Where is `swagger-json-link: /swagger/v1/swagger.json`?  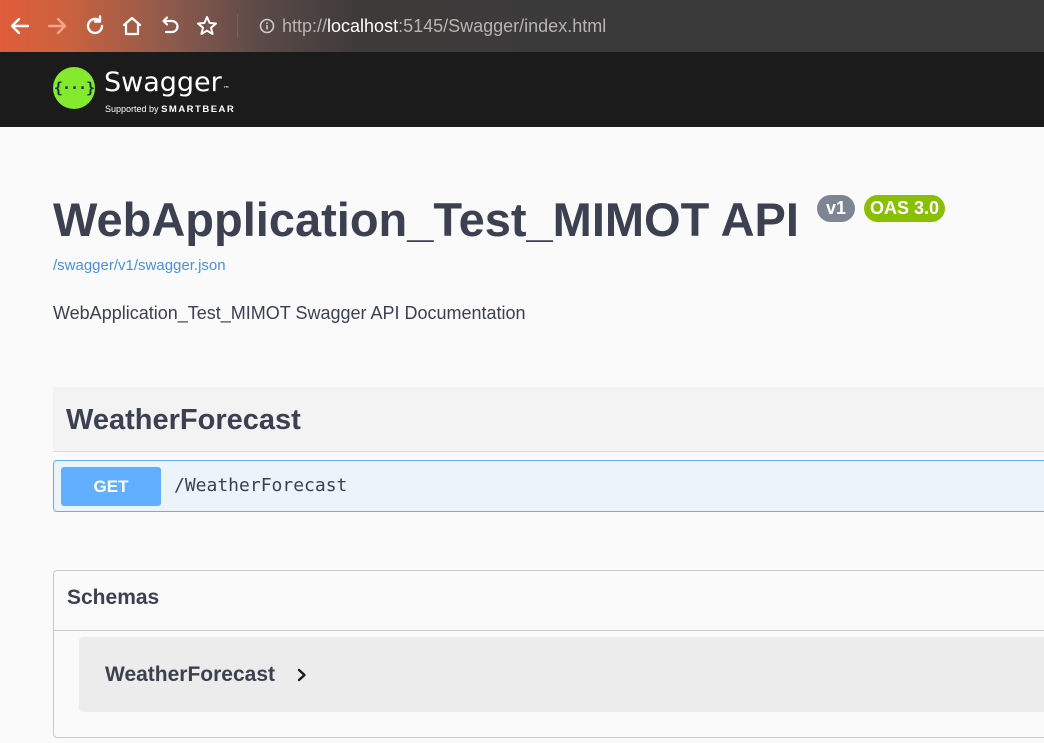 swagger-json-link: /swagger/v1/swagger.json is located at coordinates (139, 266).